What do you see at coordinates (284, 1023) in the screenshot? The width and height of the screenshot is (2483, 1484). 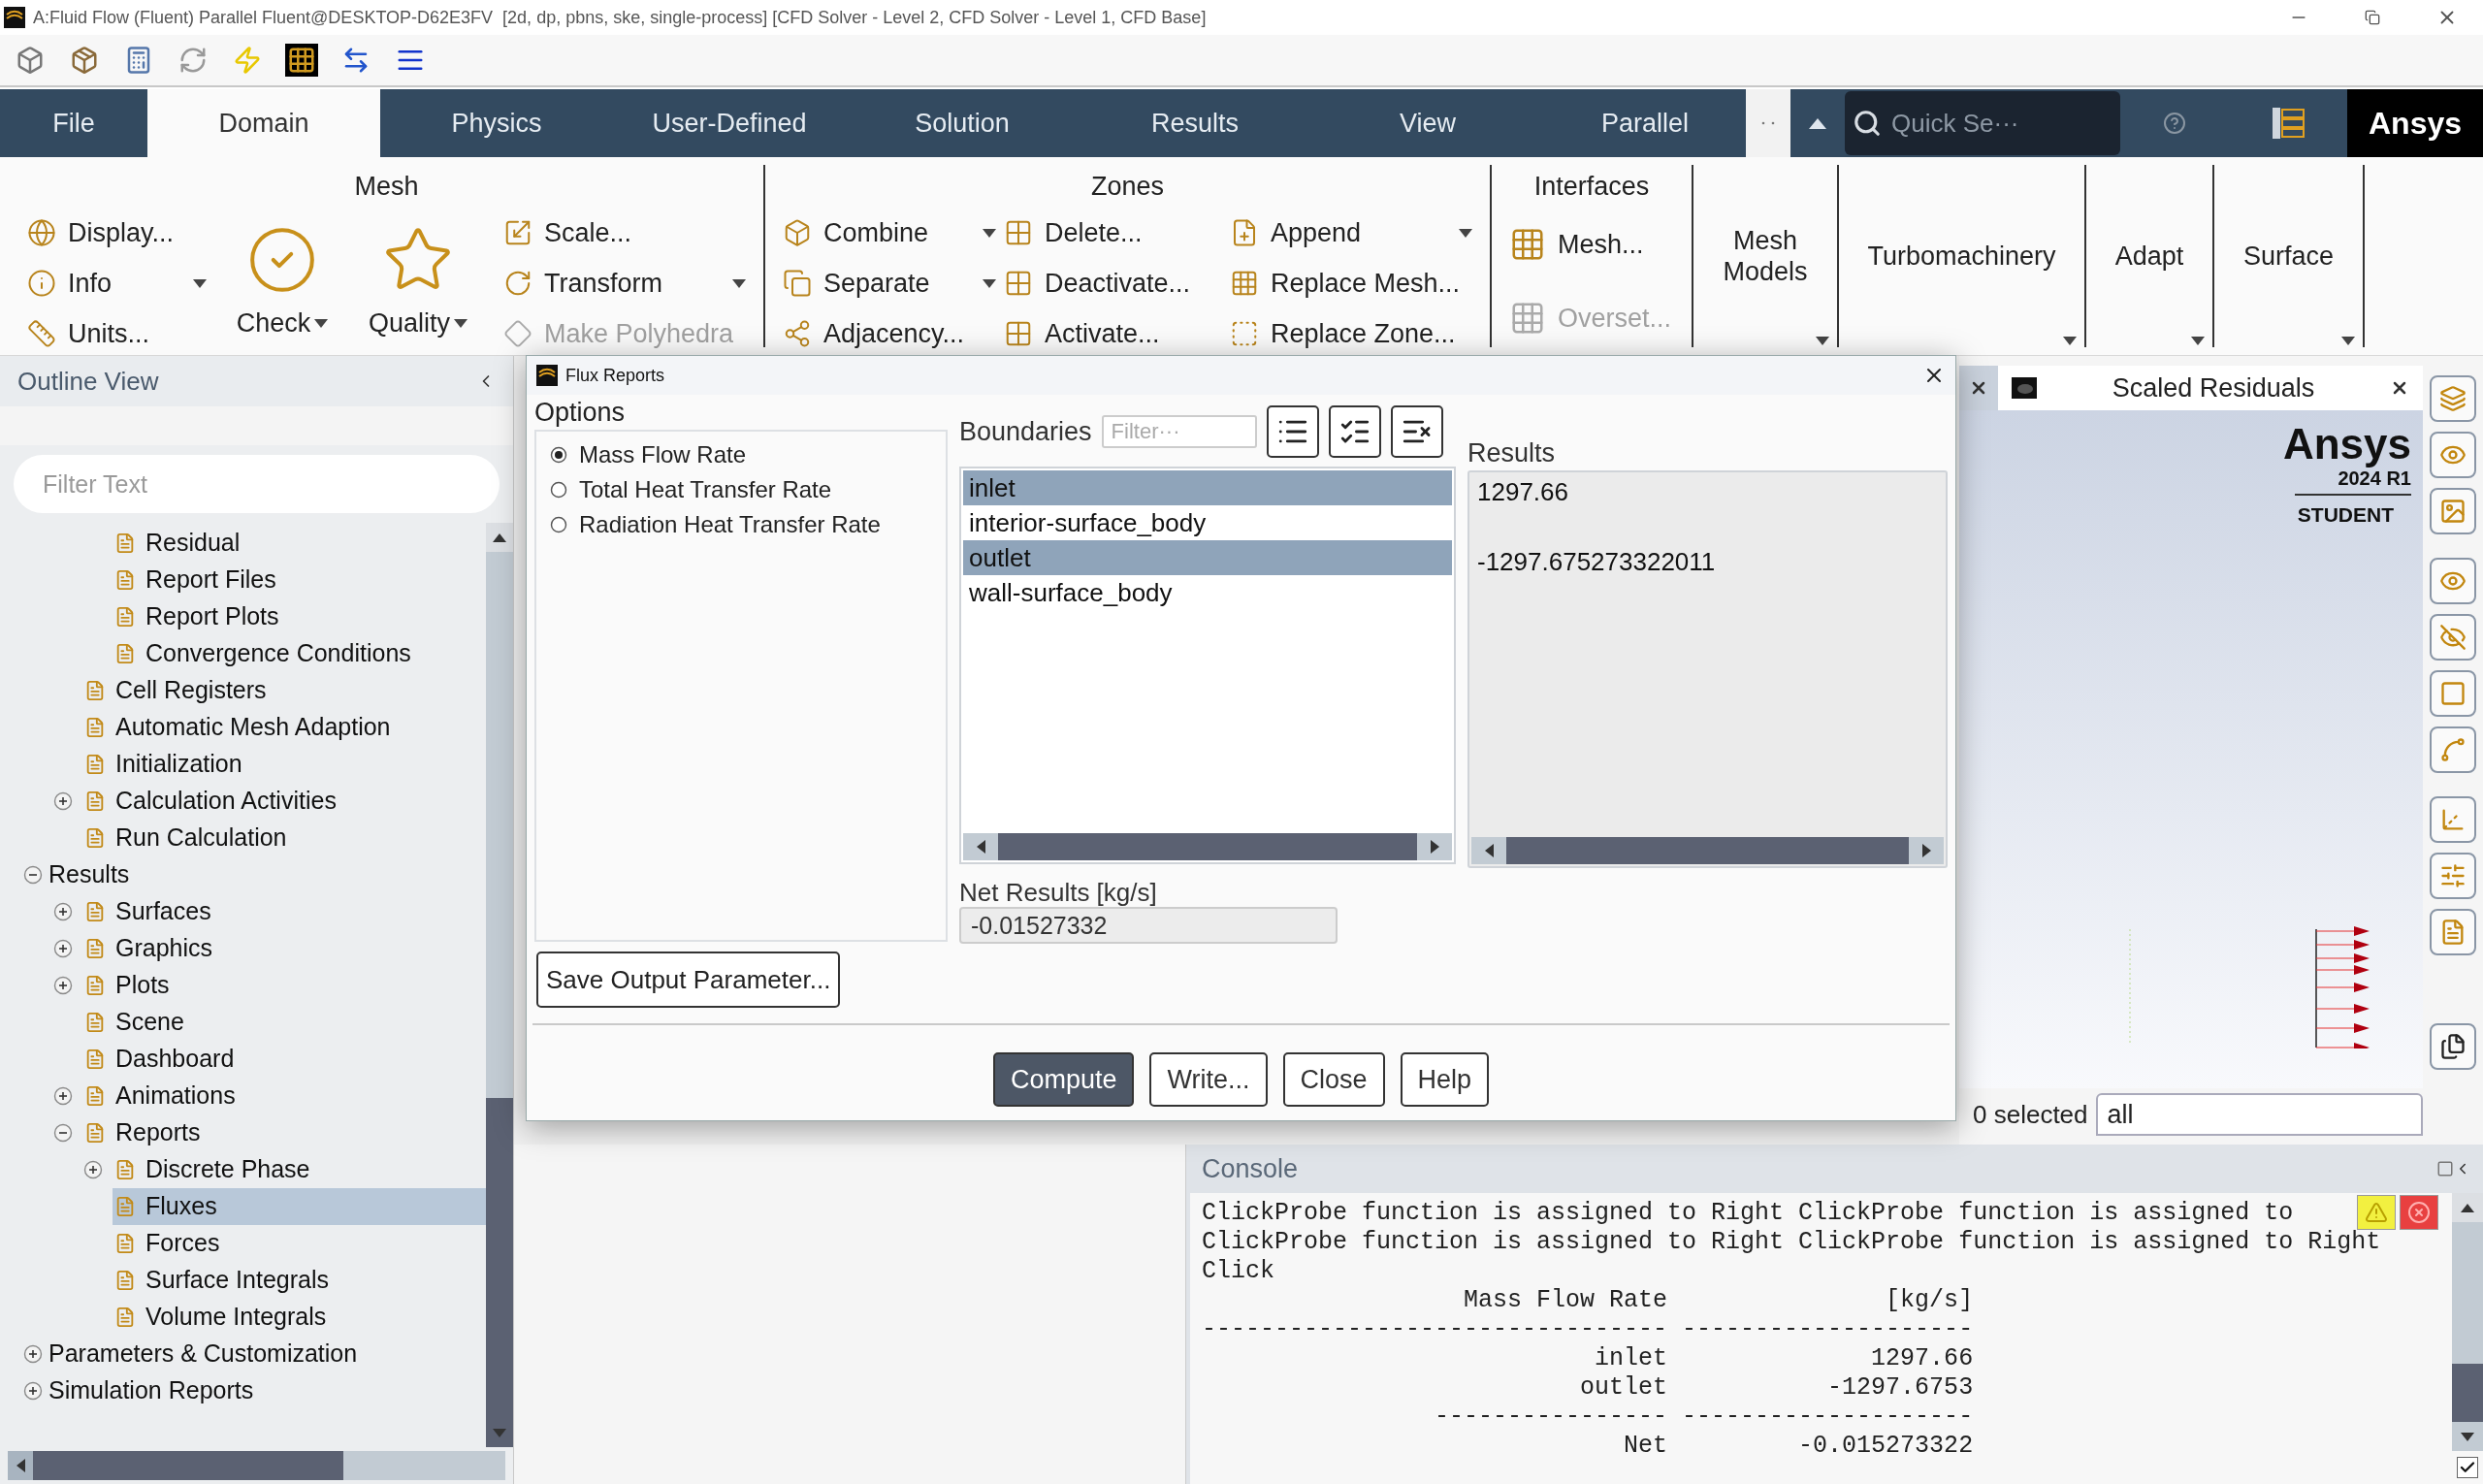 I see `tree-item: Scene` at bounding box center [284, 1023].